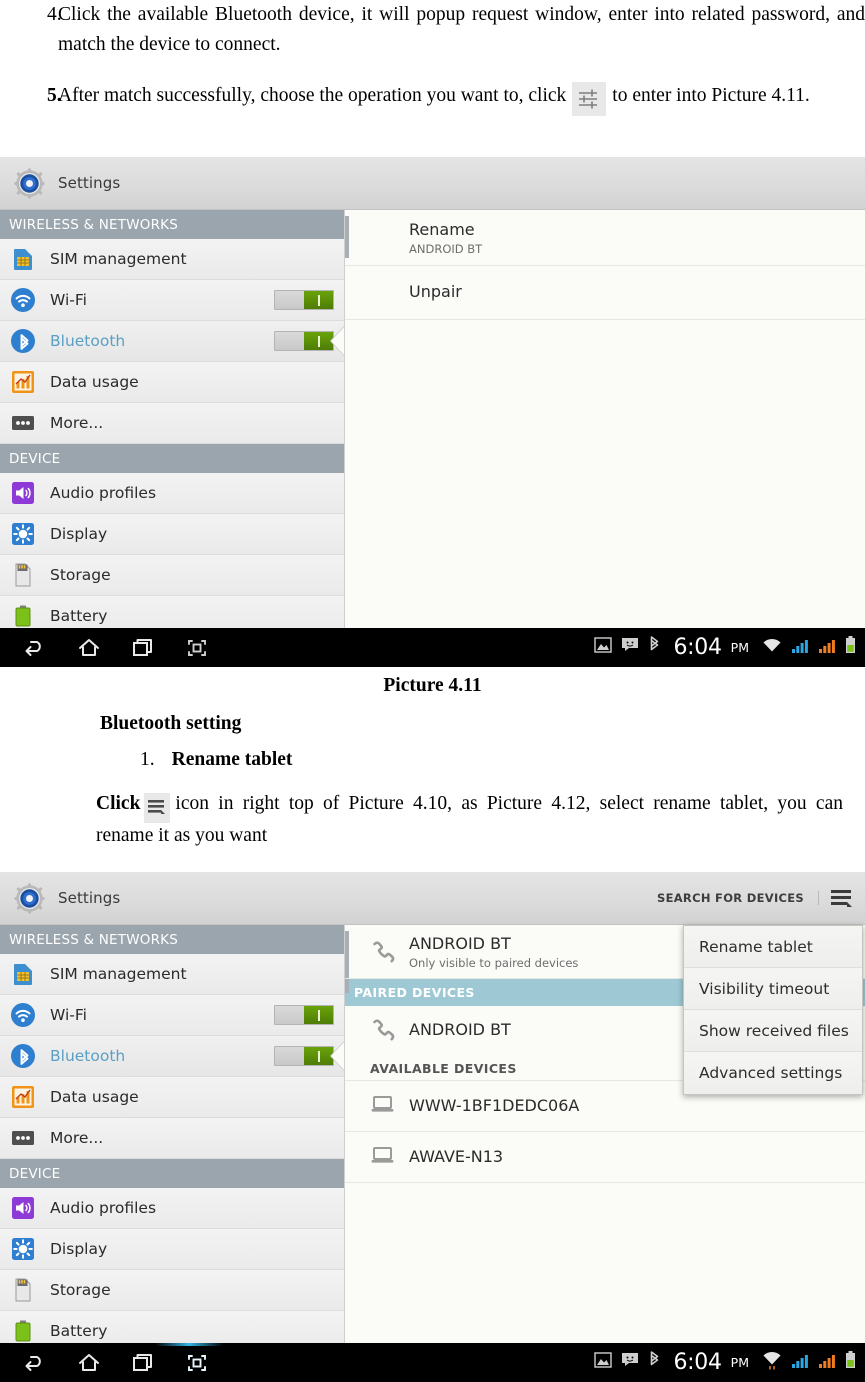 The height and width of the screenshot is (1382, 865). What do you see at coordinates (89, 898) in the screenshot?
I see `action-bar-title: Settings` at bounding box center [89, 898].